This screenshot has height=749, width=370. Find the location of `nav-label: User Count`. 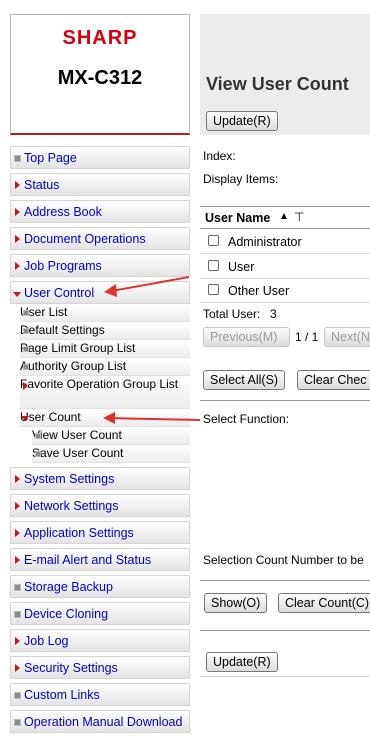

nav-label: User Count is located at coordinates (50, 417).